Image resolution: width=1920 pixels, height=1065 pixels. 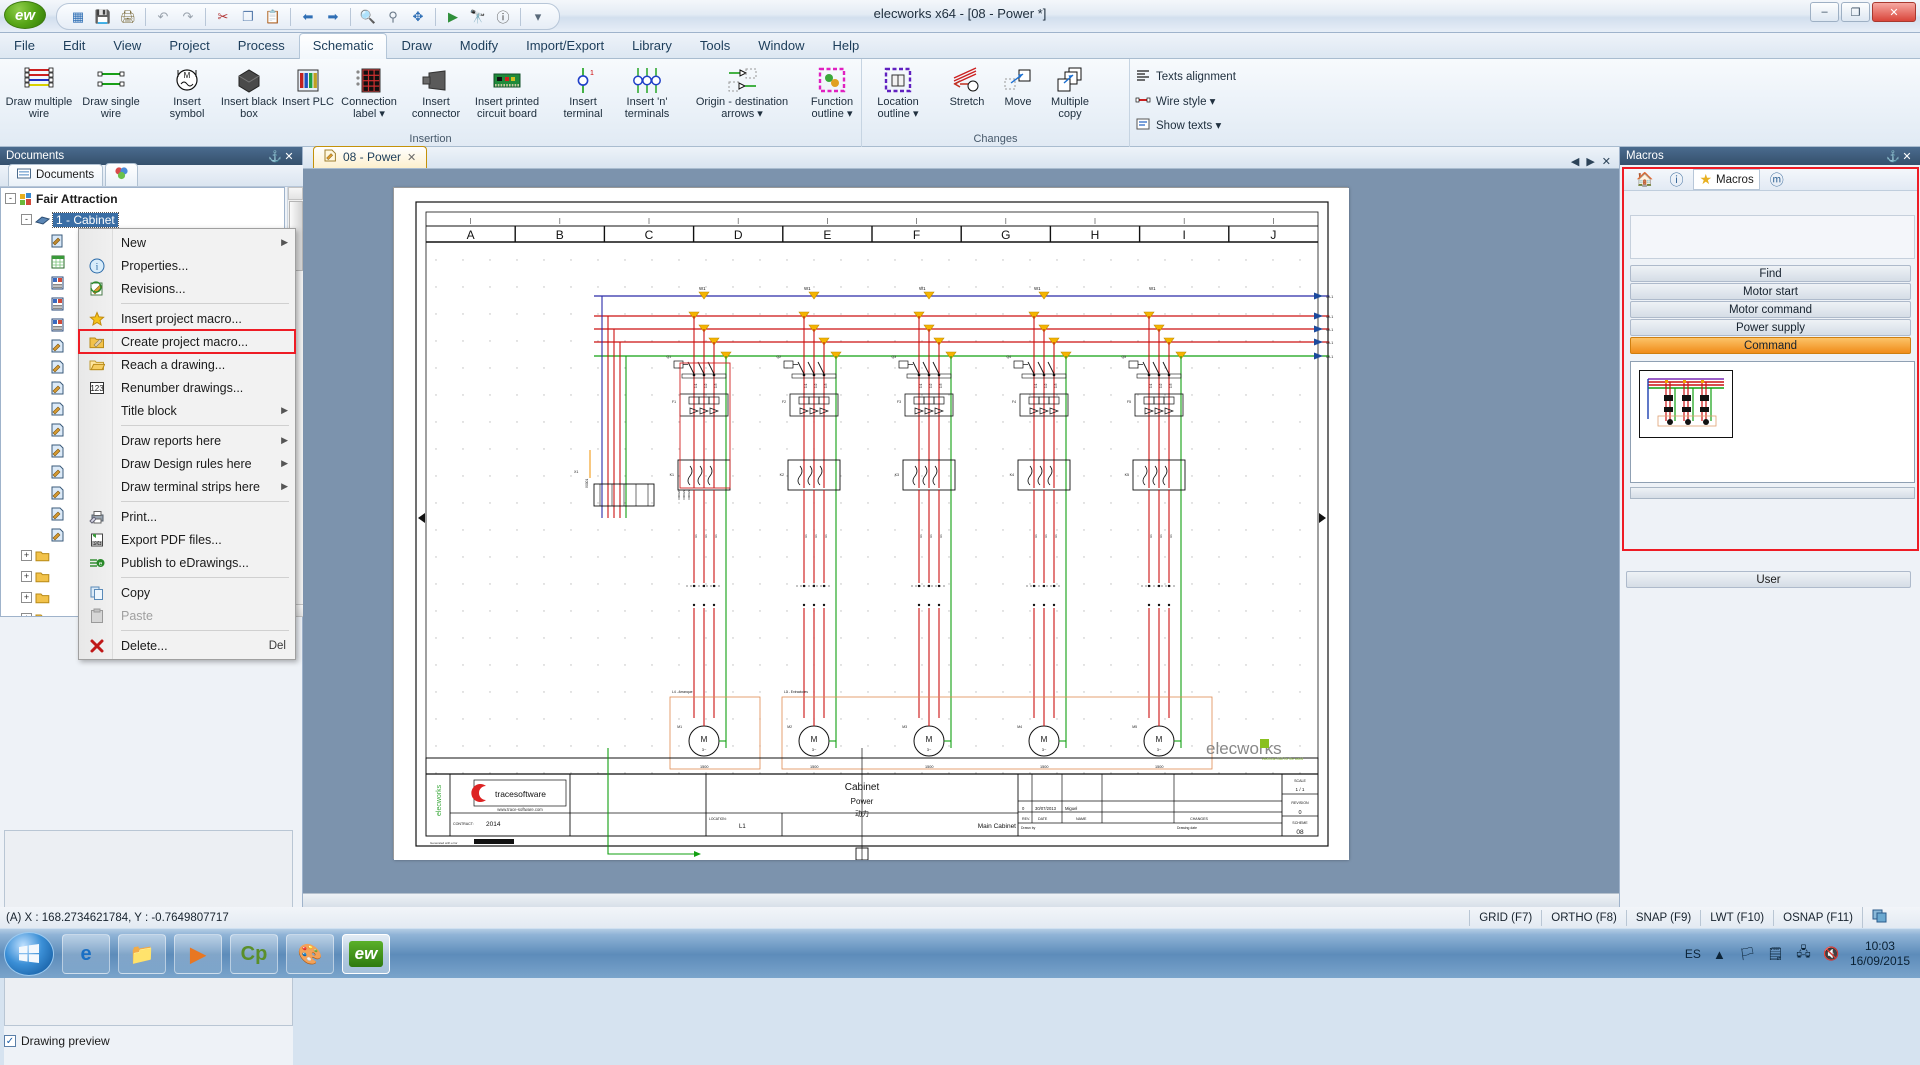 What do you see at coordinates (1831, 954) in the screenshot?
I see `volume-muted-icon: 🔇` at bounding box center [1831, 954].